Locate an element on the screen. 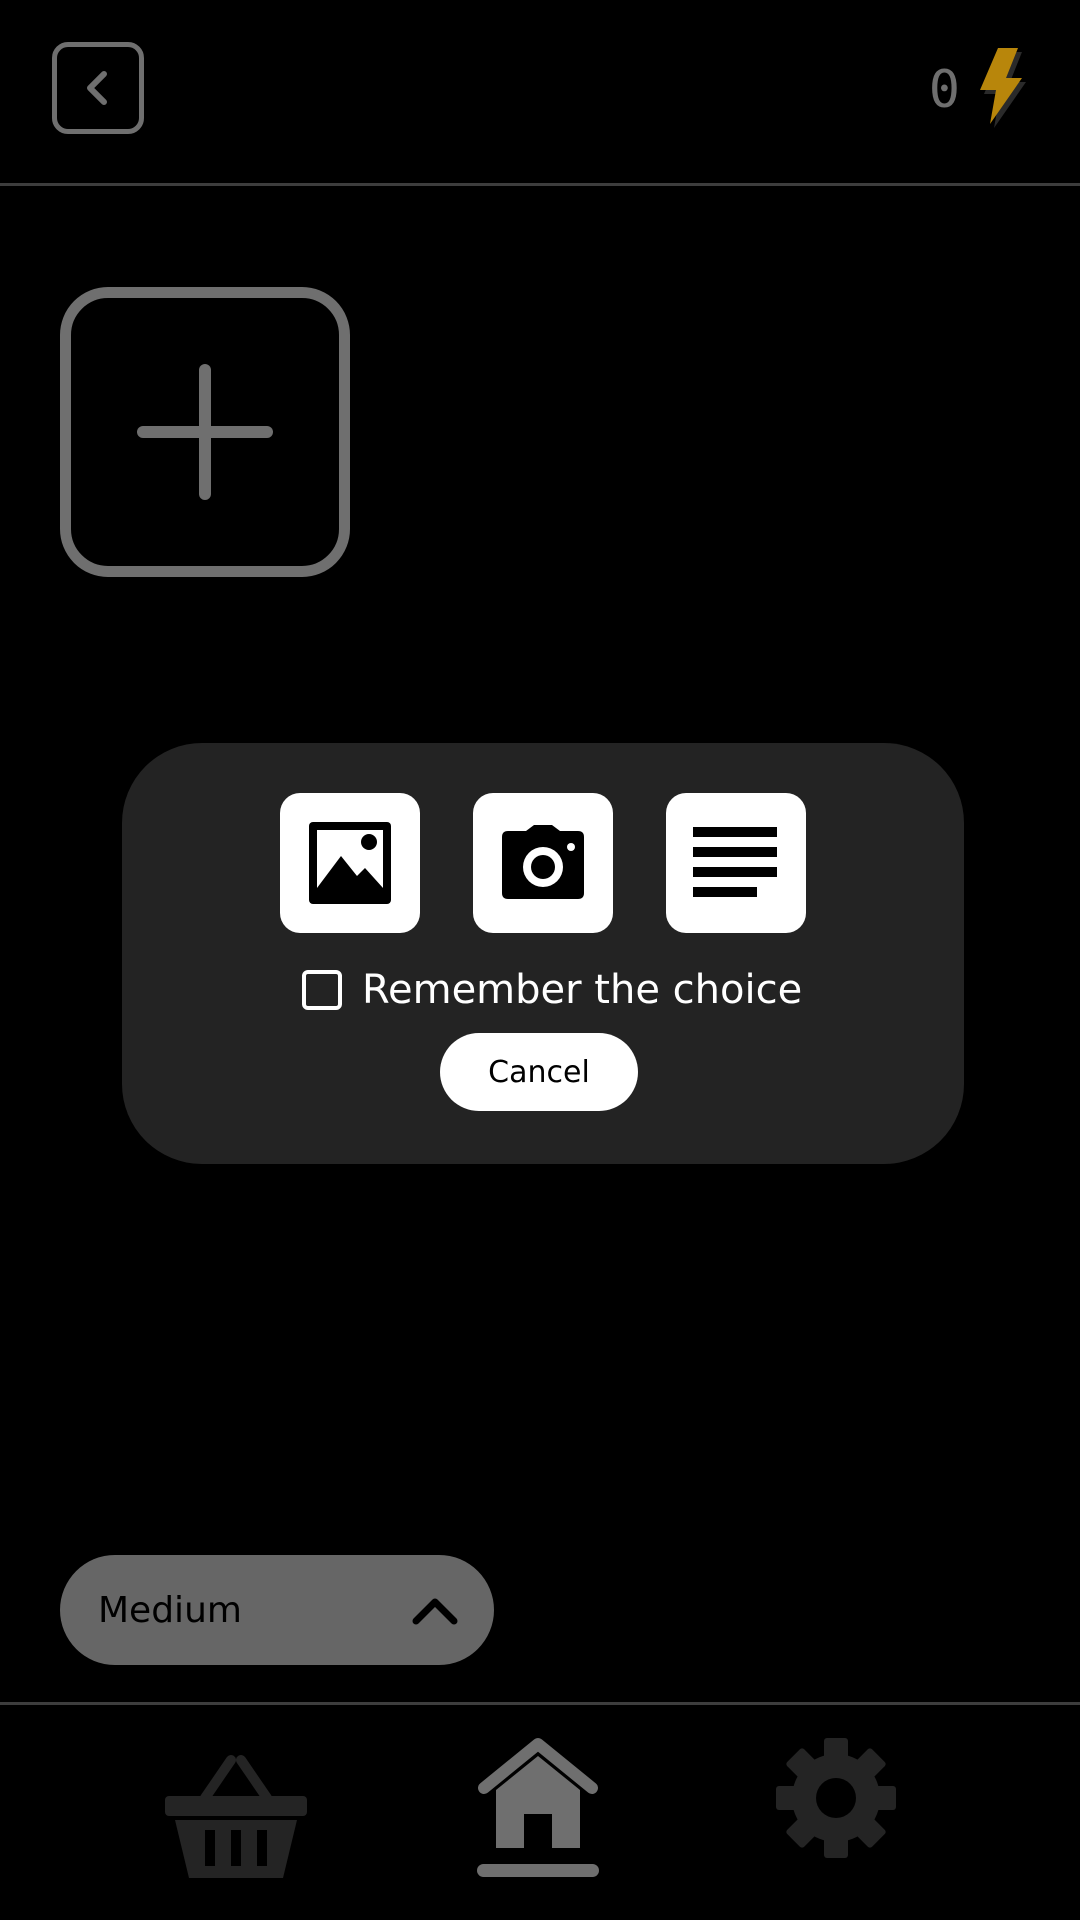 The image size is (1080, 1920). basket-icon is located at coordinates (236, 1816).